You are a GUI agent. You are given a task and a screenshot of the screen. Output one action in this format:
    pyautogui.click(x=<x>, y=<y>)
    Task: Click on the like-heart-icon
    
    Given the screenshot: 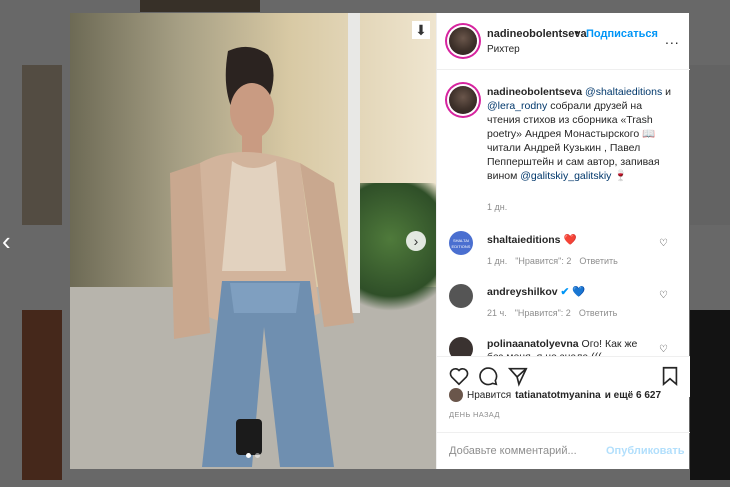 What is the action you would take?
    pyautogui.click(x=459, y=376)
    